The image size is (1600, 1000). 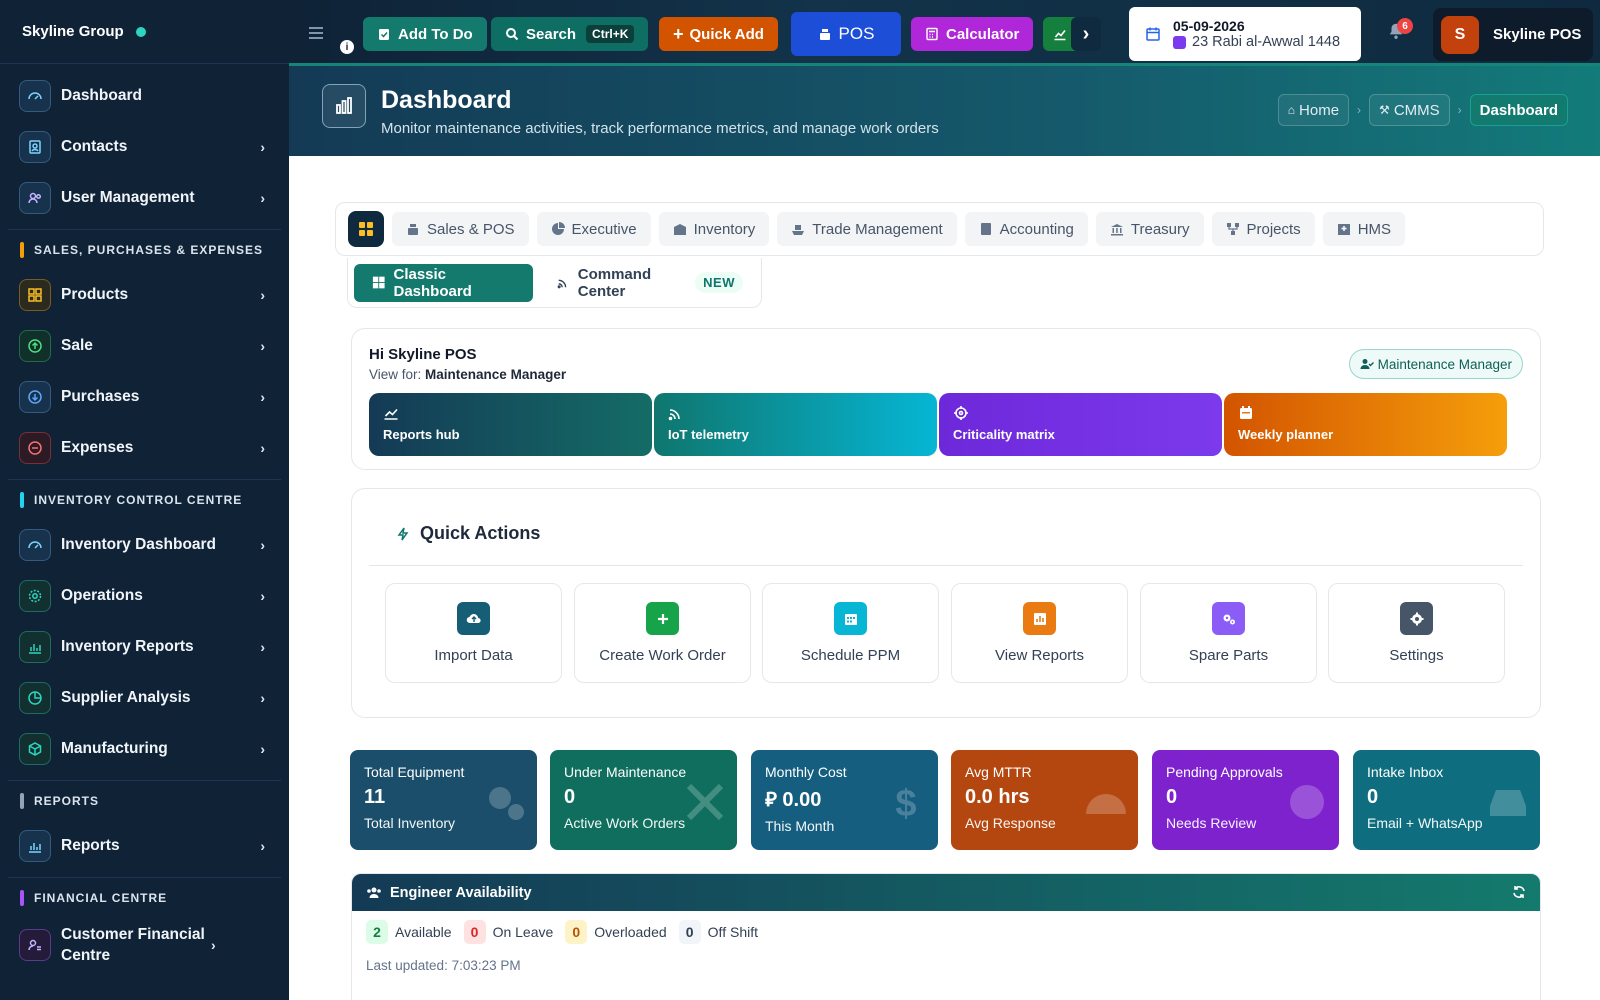 What do you see at coordinates (558, 228) in the screenshot?
I see `pie-chart-icon` at bounding box center [558, 228].